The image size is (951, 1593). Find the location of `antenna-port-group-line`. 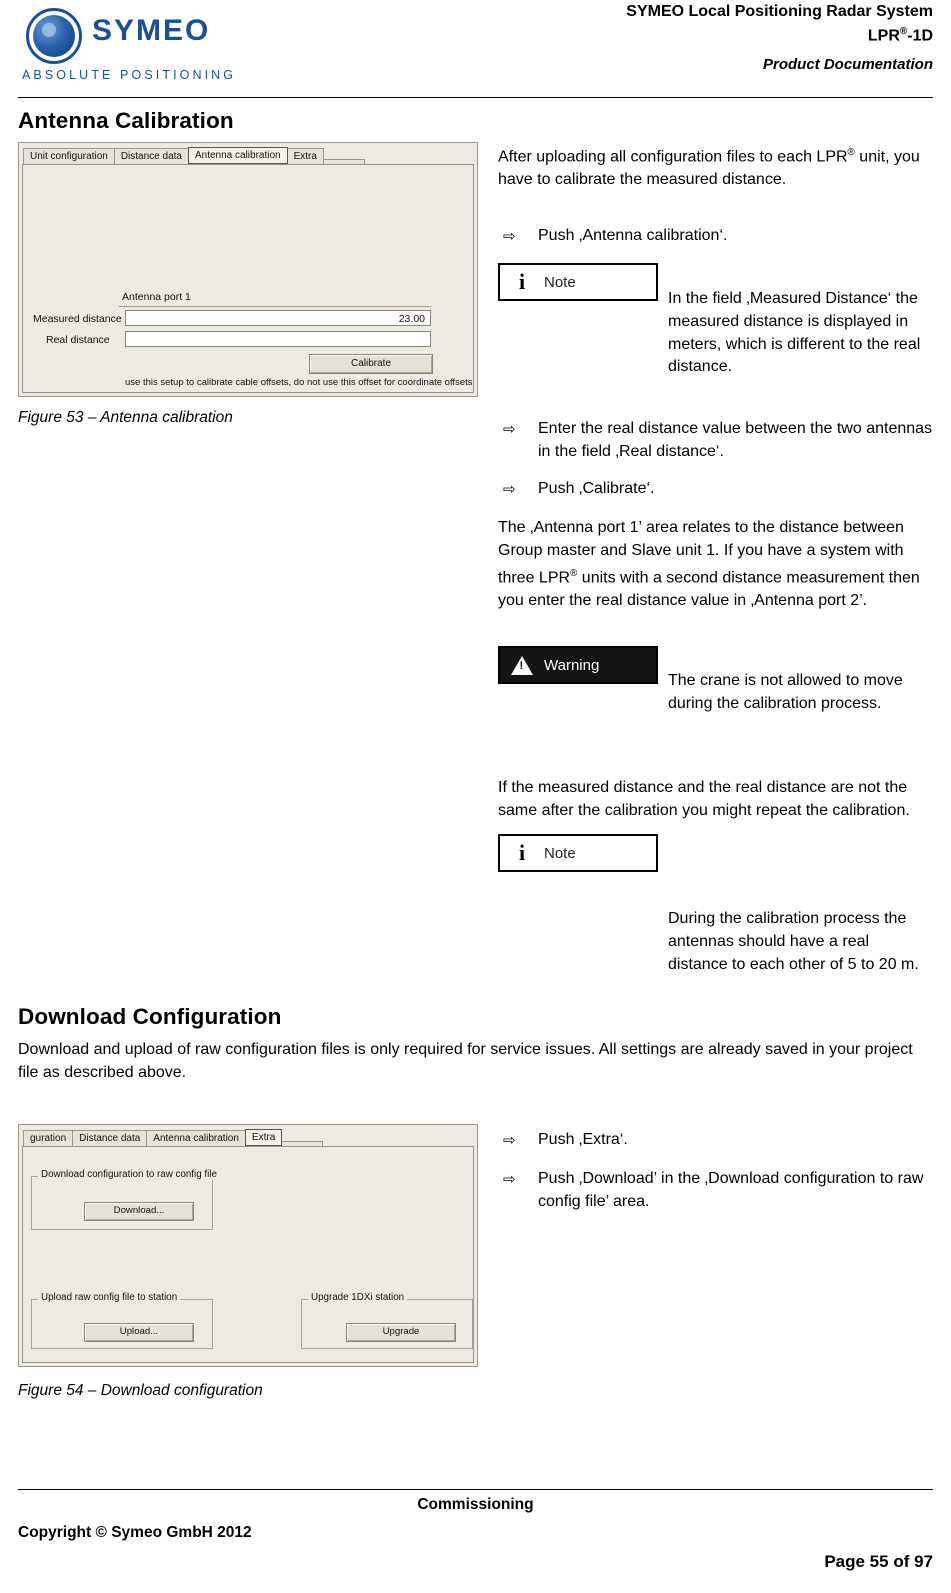

antenna-port-group-line is located at coordinates (275, 306).